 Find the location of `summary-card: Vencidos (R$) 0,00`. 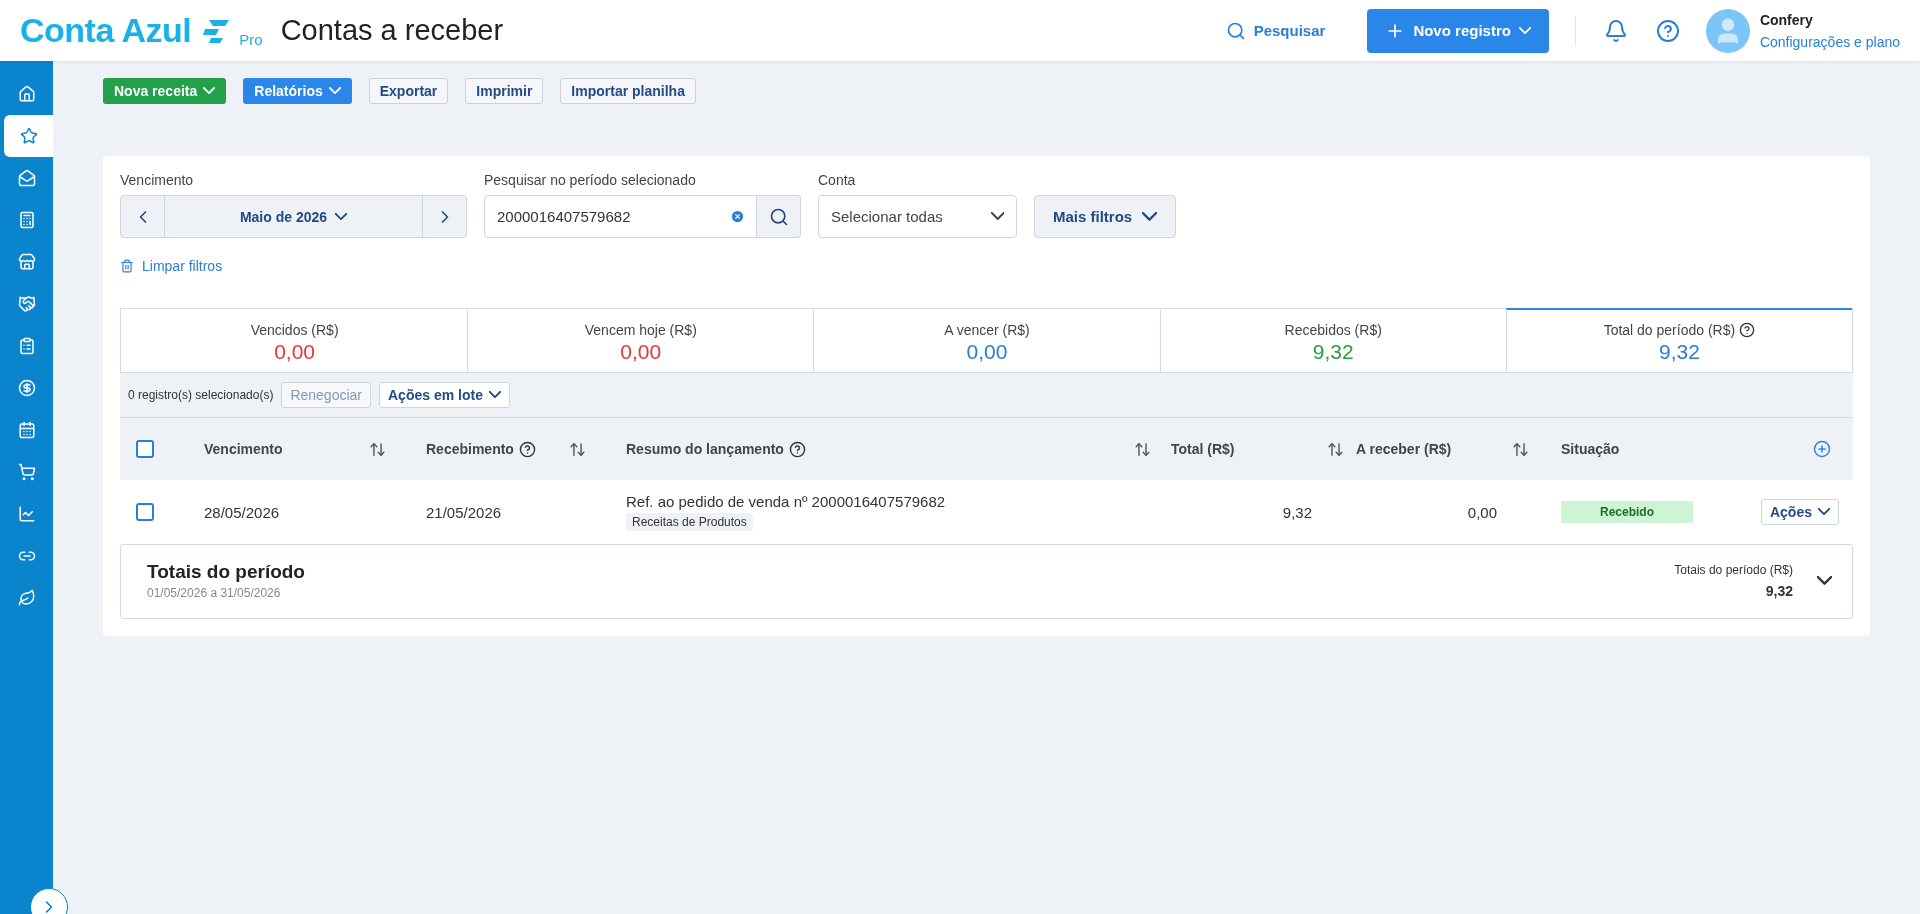

summary-card: Vencidos (R$) 0,00 is located at coordinates (294, 340).